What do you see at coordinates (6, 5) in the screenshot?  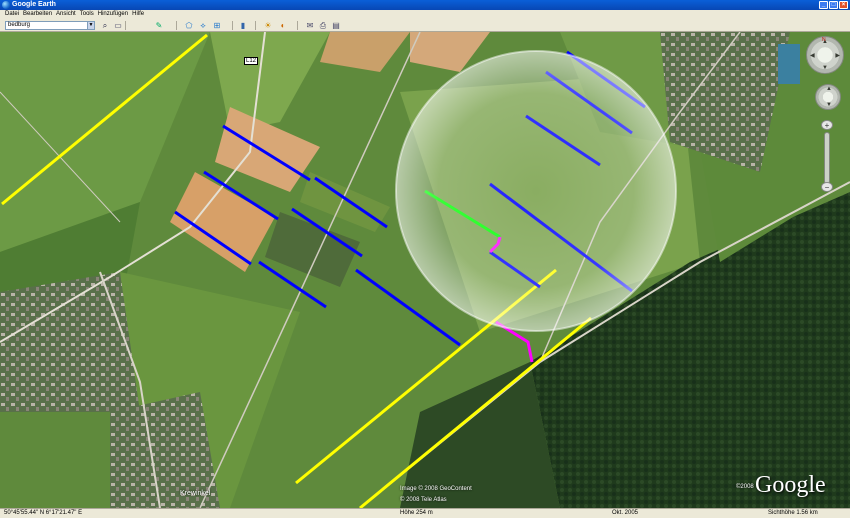 I see `google-earth-icon` at bounding box center [6, 5].